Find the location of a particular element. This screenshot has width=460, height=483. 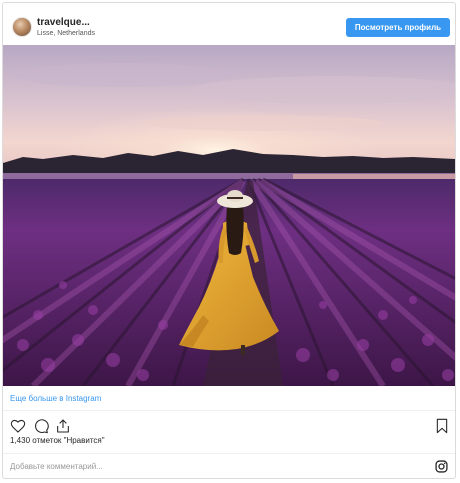

instagram-icon is located at coordinates (441, 466).